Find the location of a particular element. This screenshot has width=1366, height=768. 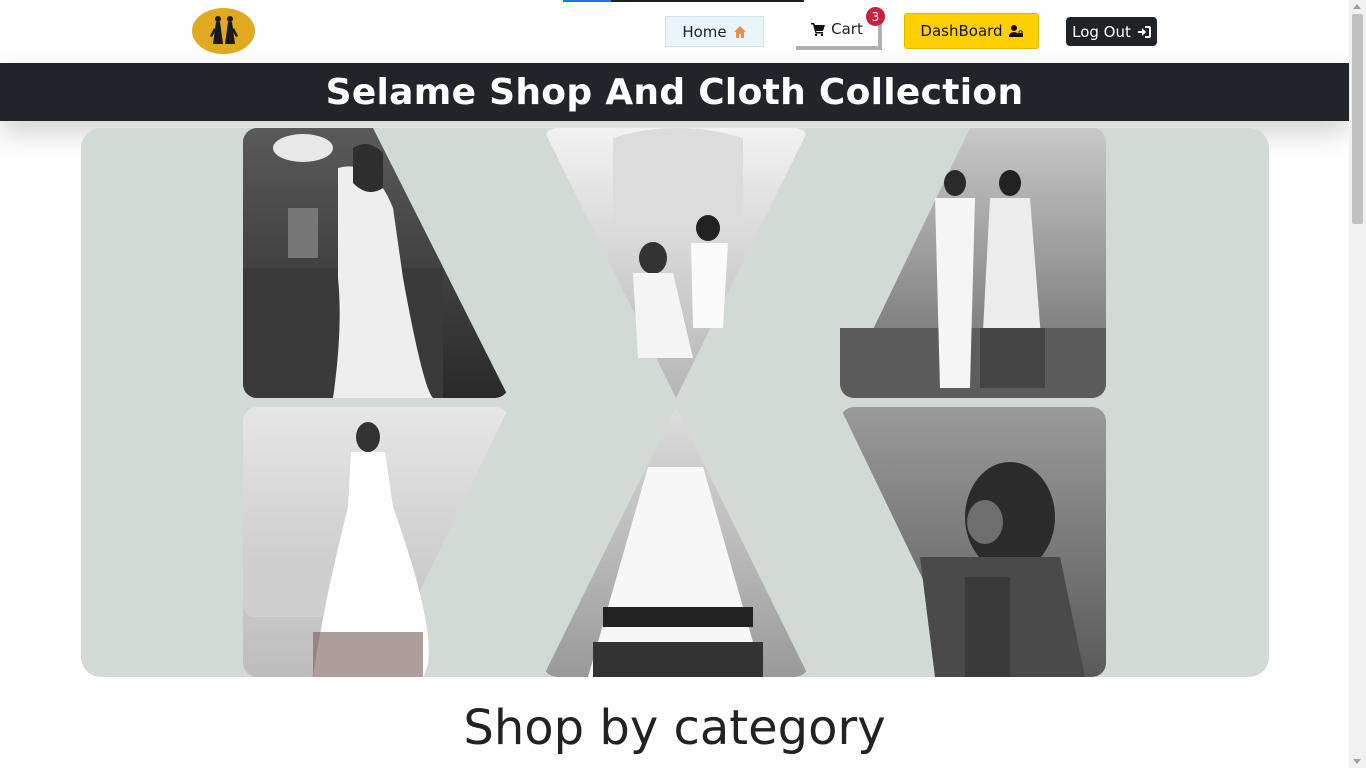

white-dress-photo is located at coordinates (376, 542).